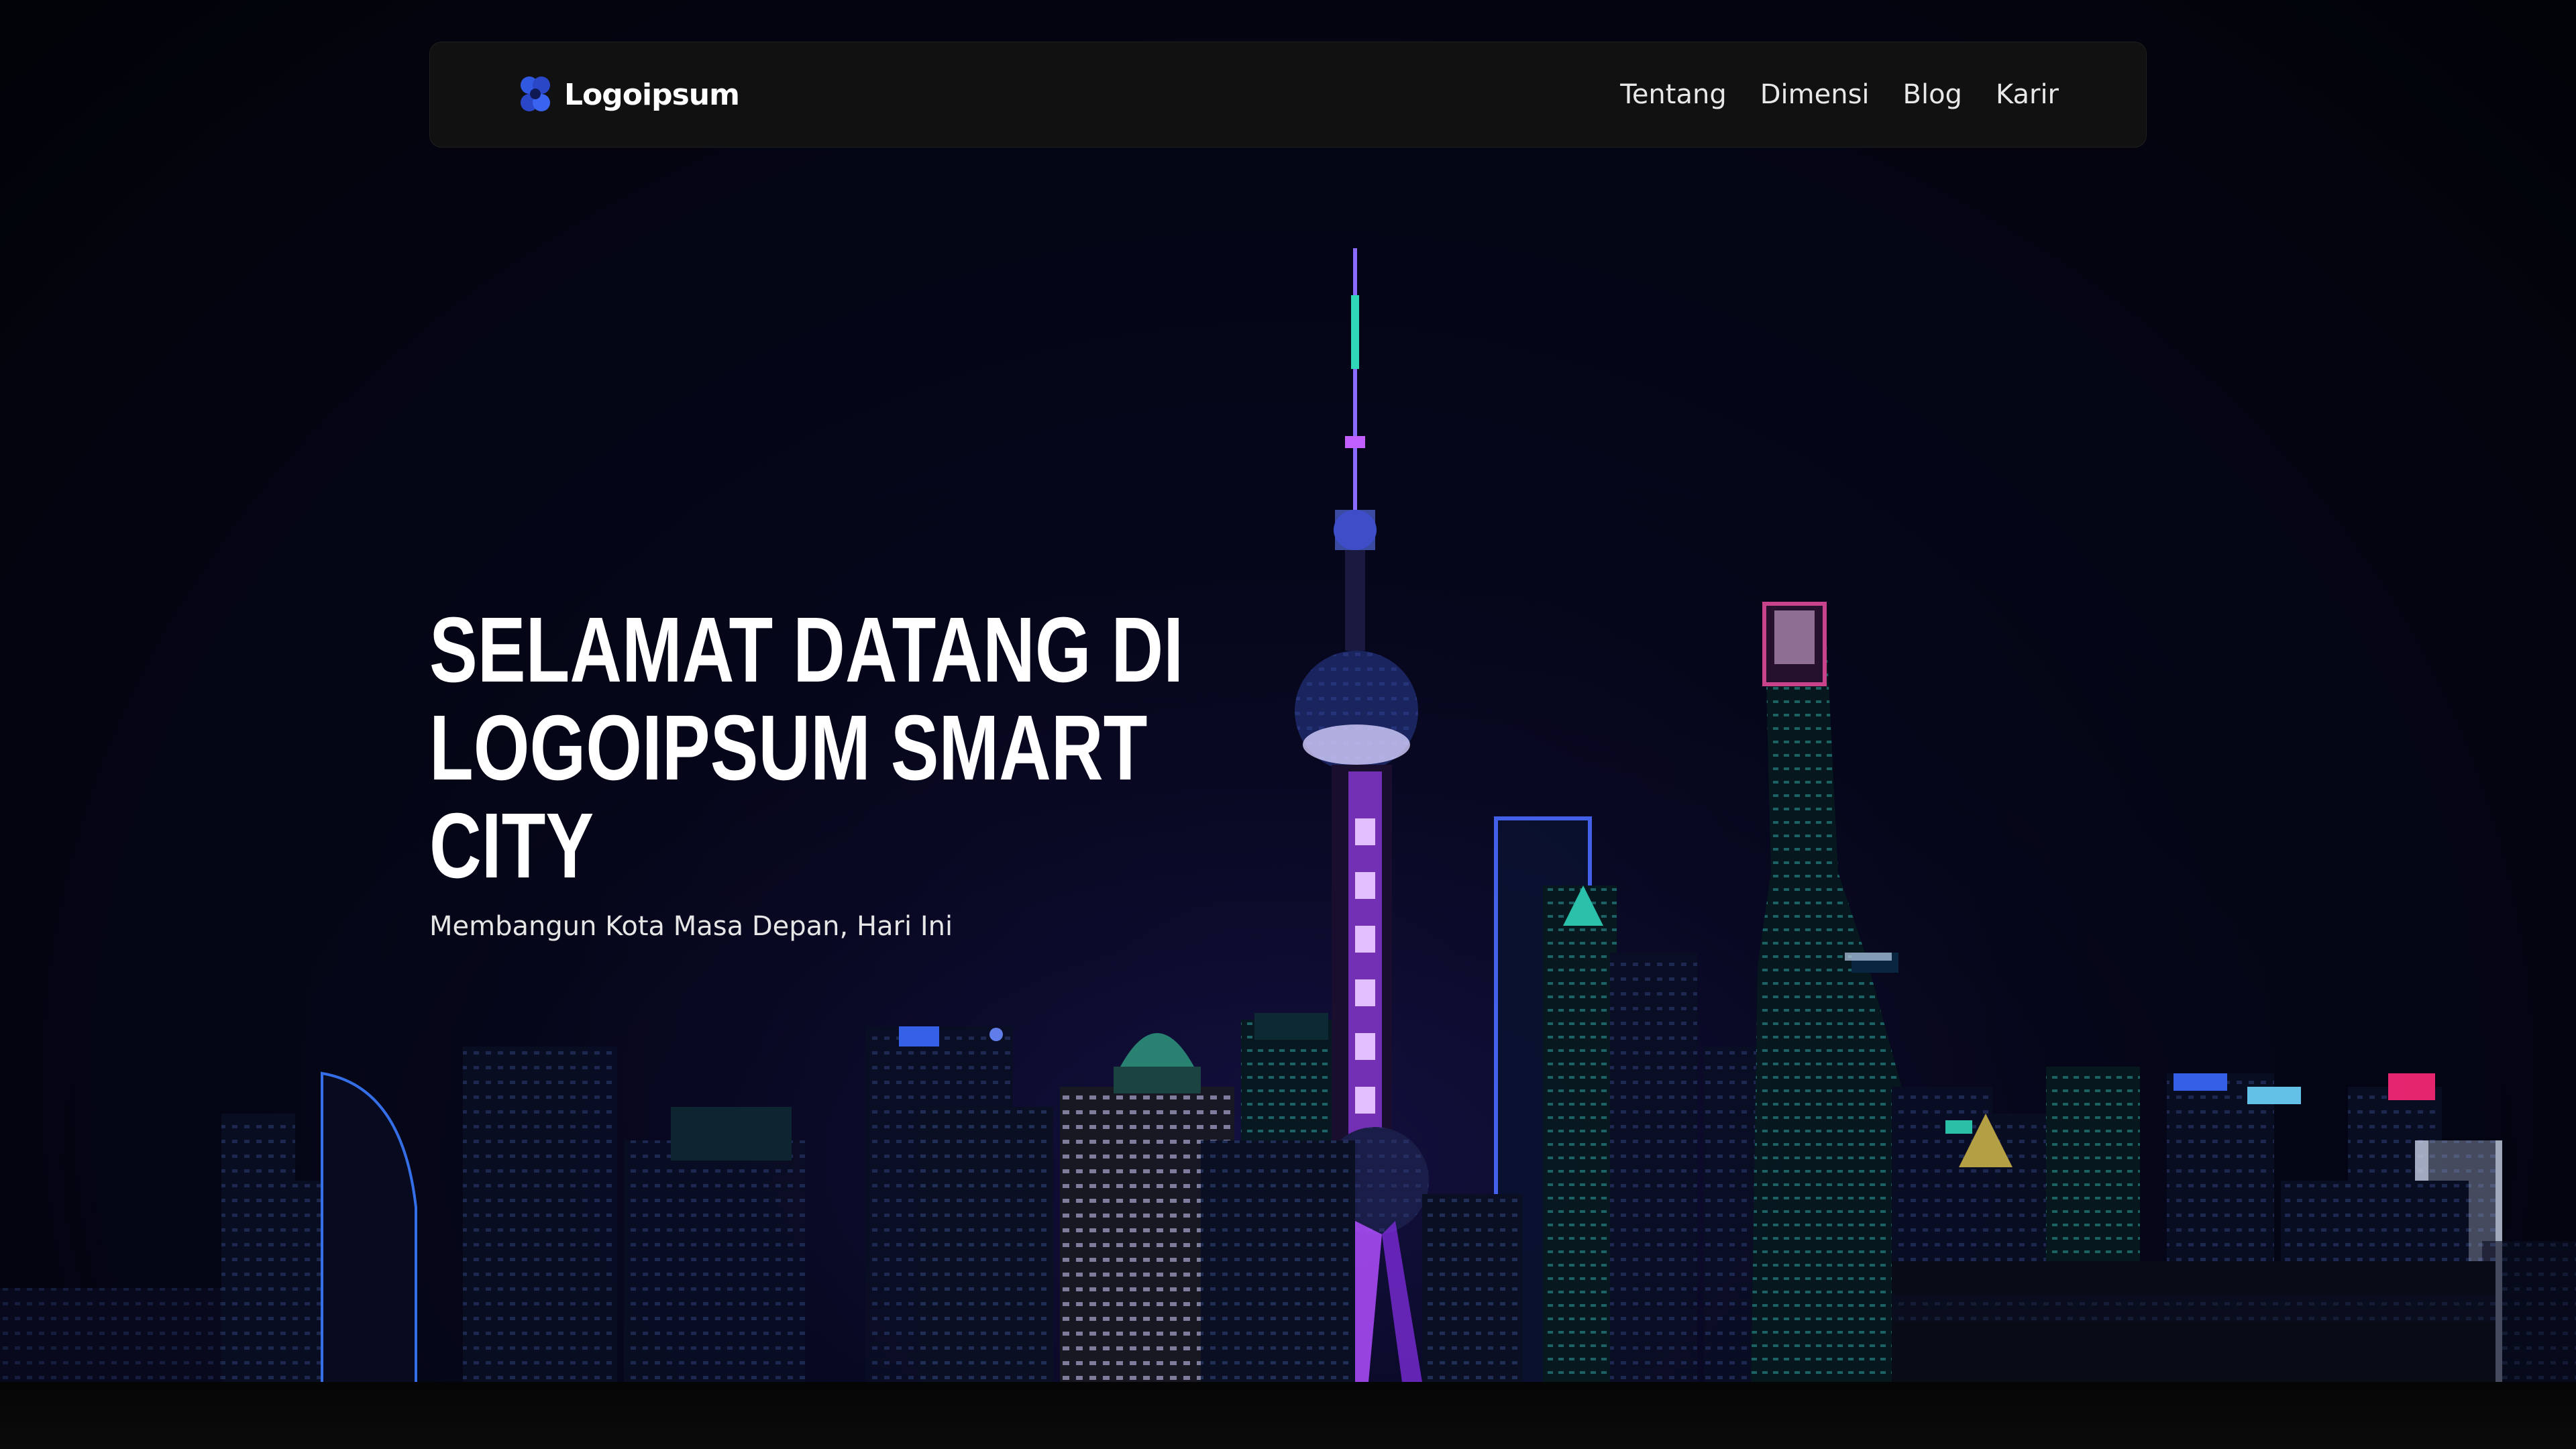  I want to click on hero-subtitle: Membangun Kota Masa Depan, Hari Ini, so click(691, 926).